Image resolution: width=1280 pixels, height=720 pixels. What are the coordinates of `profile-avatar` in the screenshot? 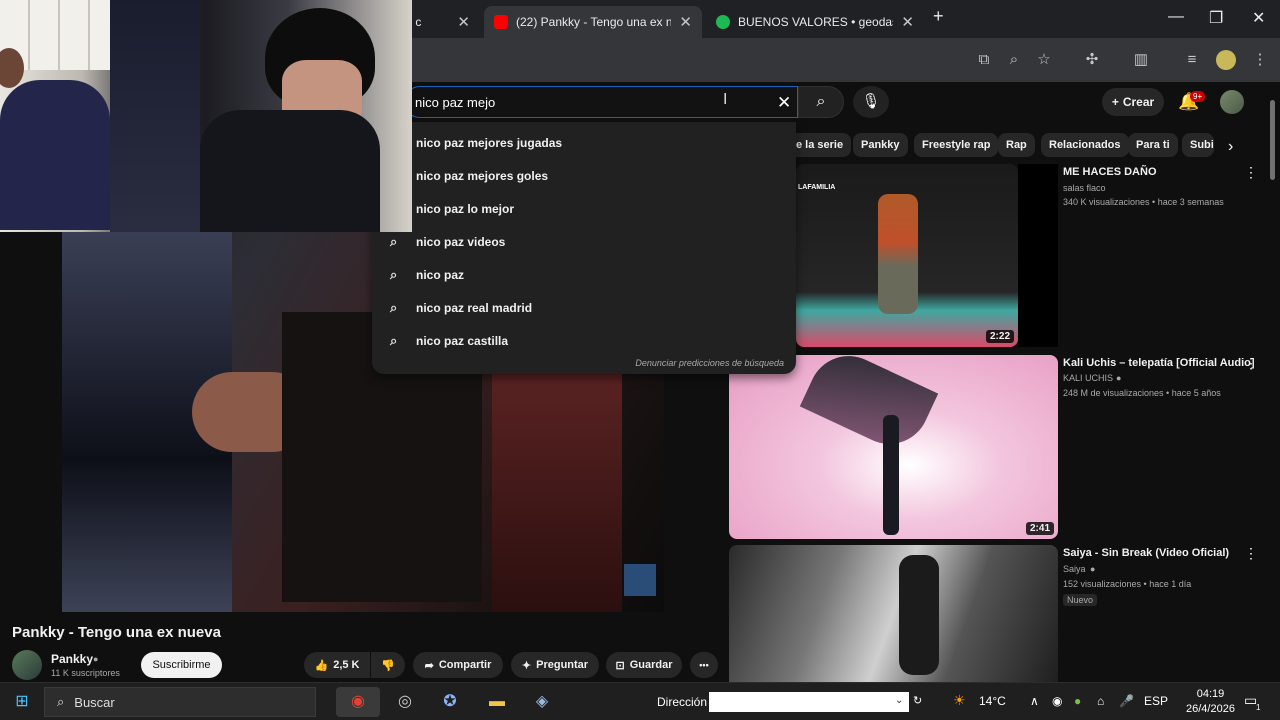 It's located at (1226, 60).